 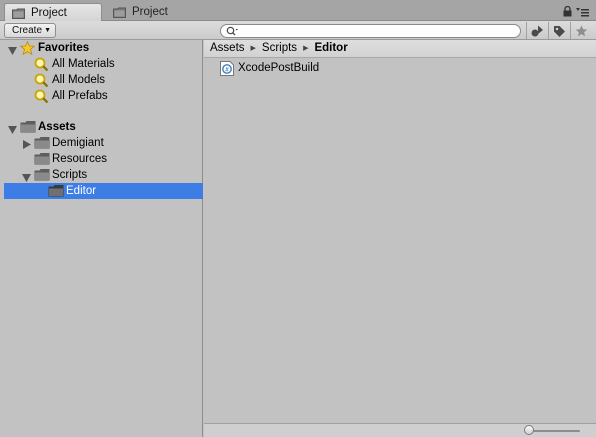 What do you see at coordinates (558, 30) in the screenshot?
I see `filter-by-label-button` at bounding box center [558, 30].